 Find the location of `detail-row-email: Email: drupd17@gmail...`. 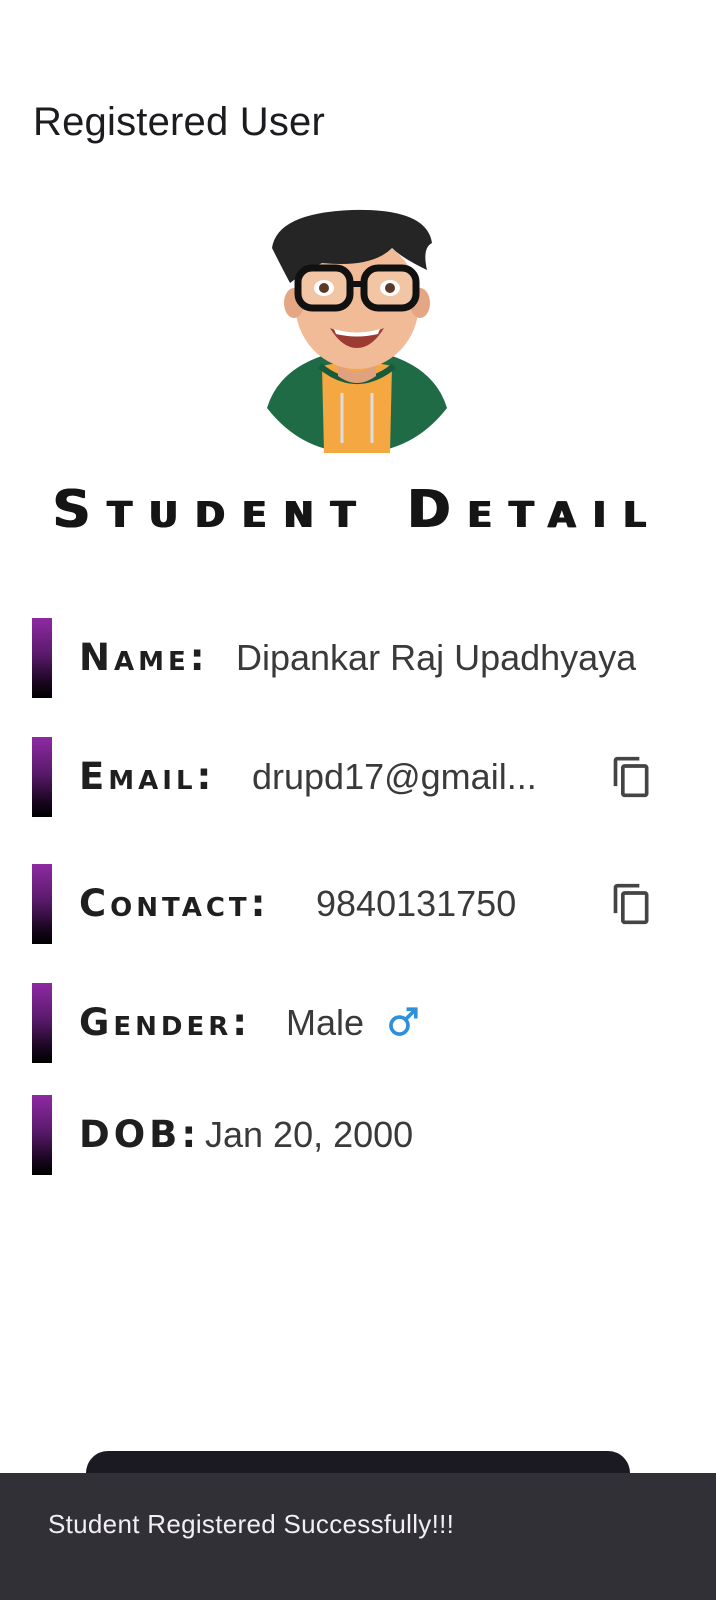

detail-row-email: Email: drupd17@gmail... is located at coordinates (362, 777).